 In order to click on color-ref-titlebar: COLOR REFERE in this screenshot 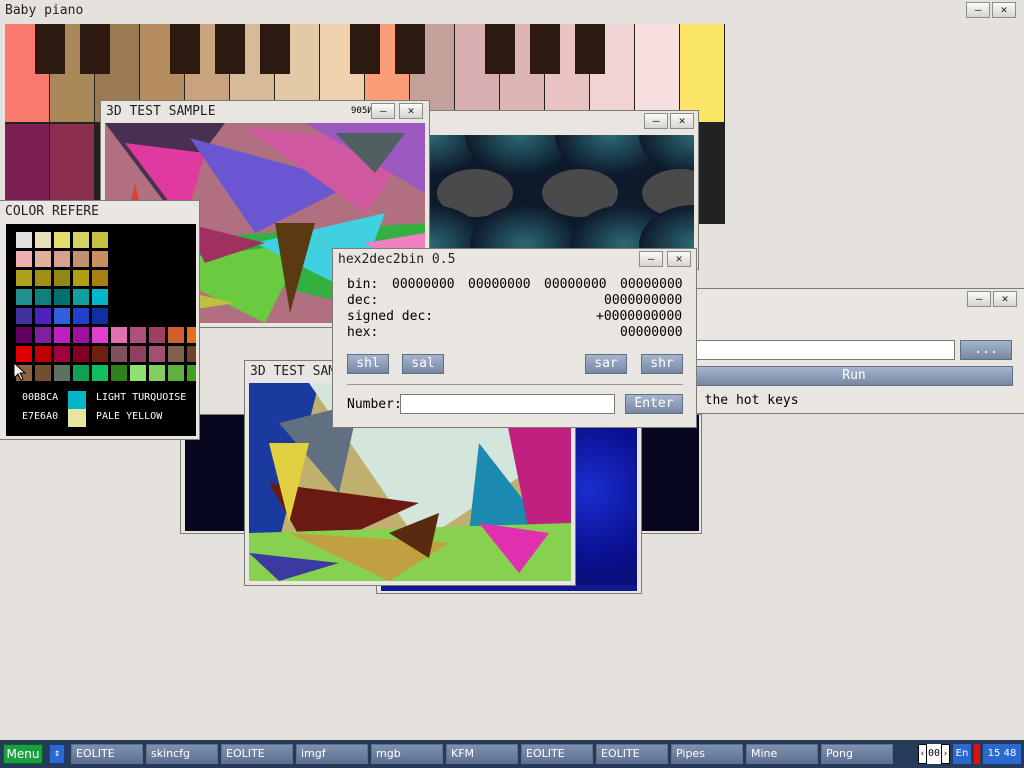, I will do `click(99, 212)`.